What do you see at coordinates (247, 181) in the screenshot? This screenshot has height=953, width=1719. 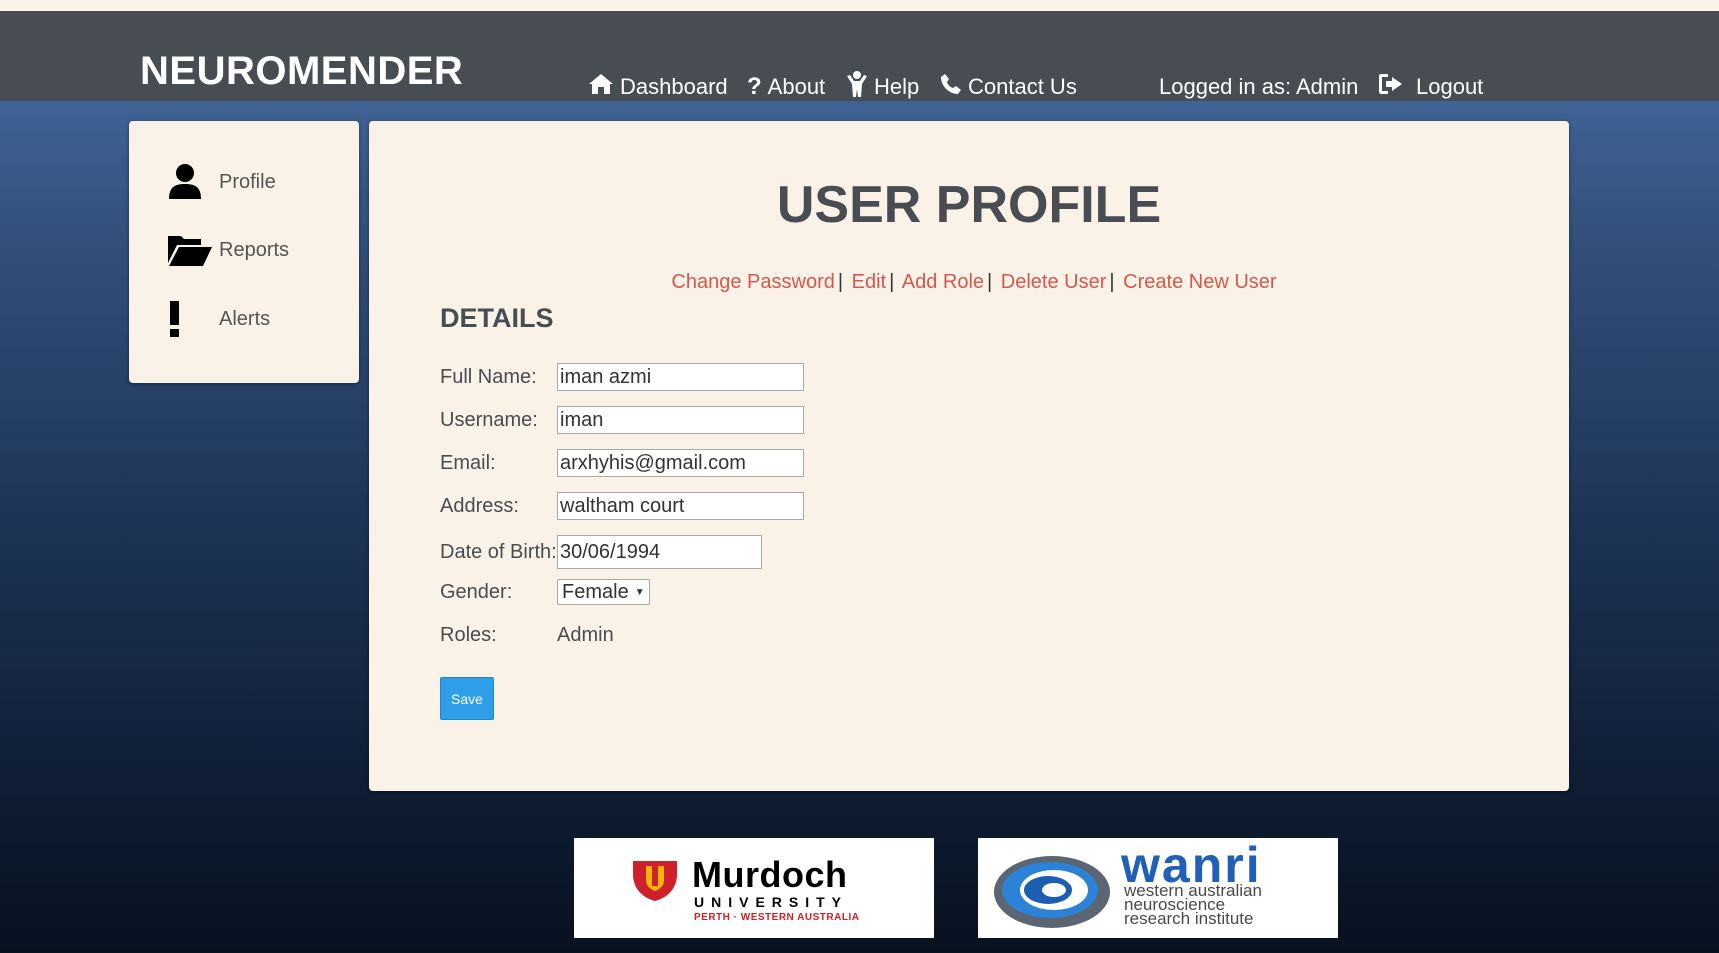 I see `sidebar-item-label: Profile` at bounding box center [247, 181].